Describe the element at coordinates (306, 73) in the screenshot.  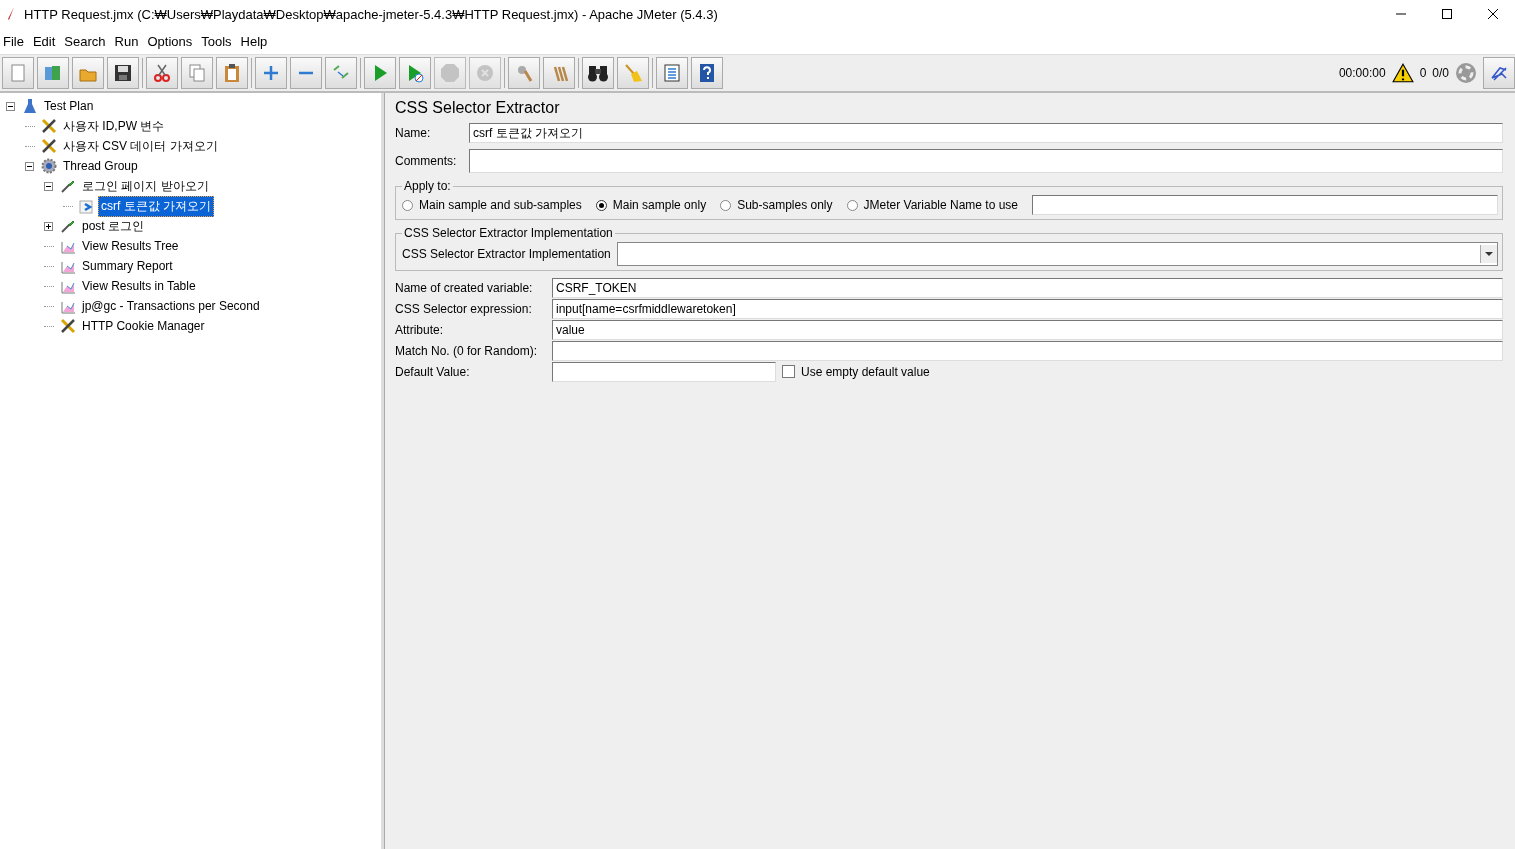
I see `minus-icon` at that location.